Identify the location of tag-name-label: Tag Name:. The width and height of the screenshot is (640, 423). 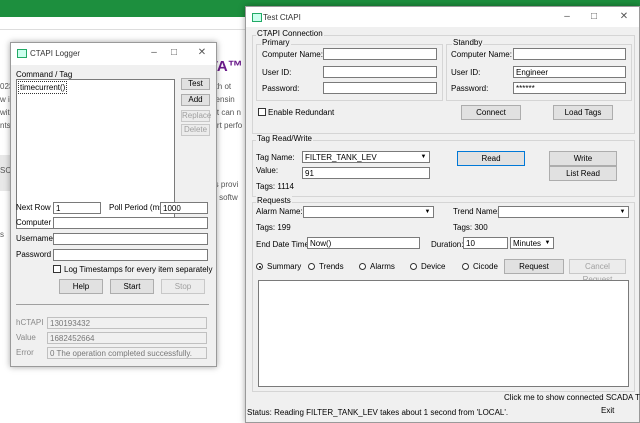
(275, 157).